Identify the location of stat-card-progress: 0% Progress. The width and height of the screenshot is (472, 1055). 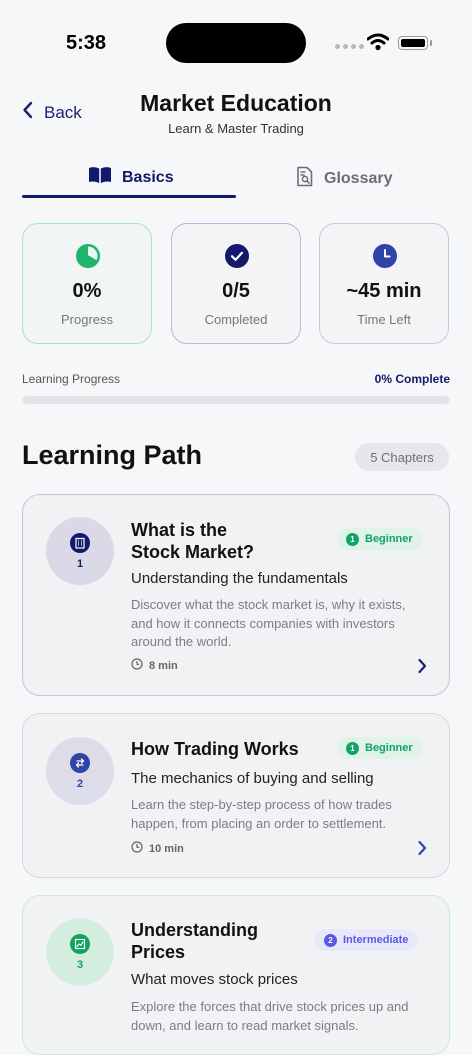
(87, 283).